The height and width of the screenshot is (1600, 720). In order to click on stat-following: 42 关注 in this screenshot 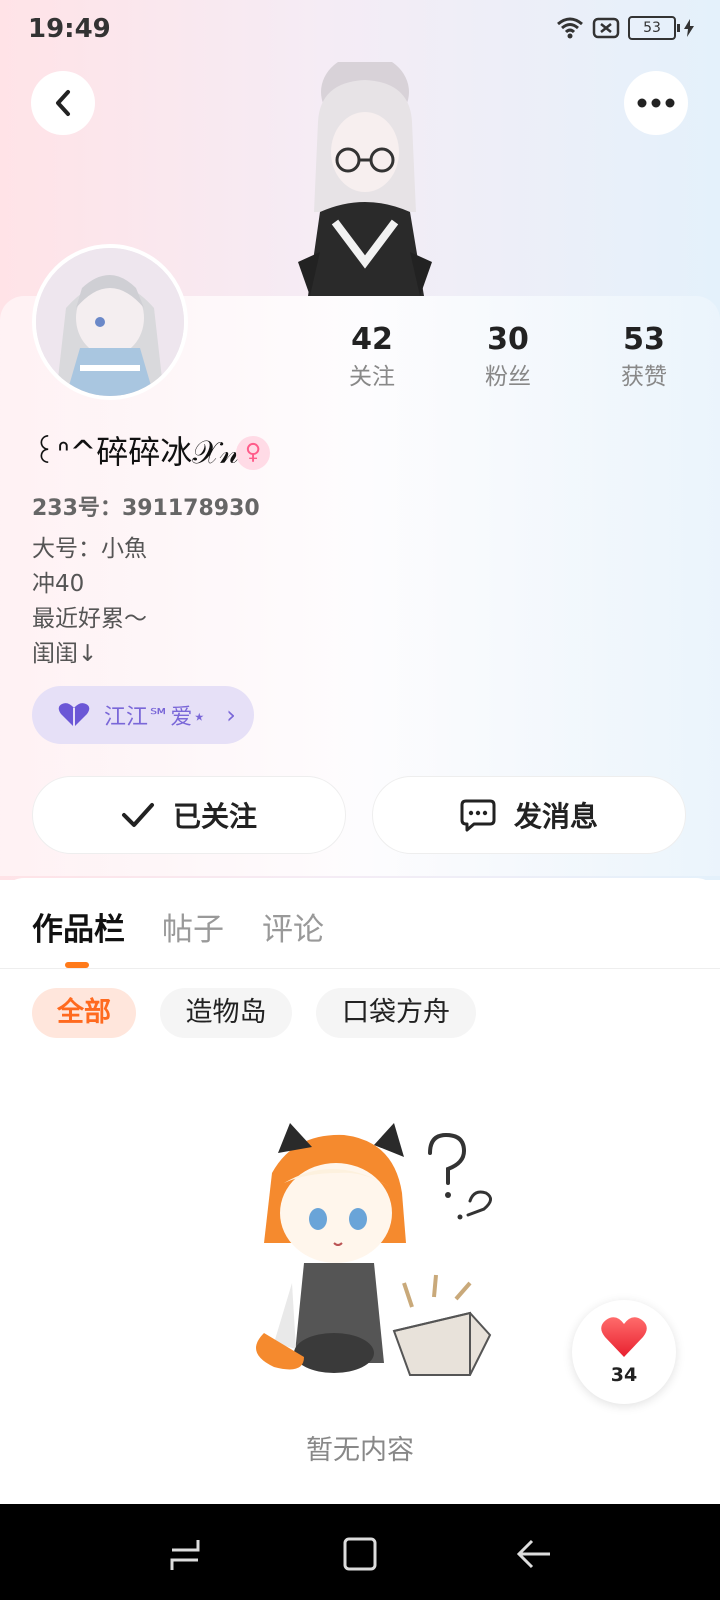, I will do `click(372, 357)`.